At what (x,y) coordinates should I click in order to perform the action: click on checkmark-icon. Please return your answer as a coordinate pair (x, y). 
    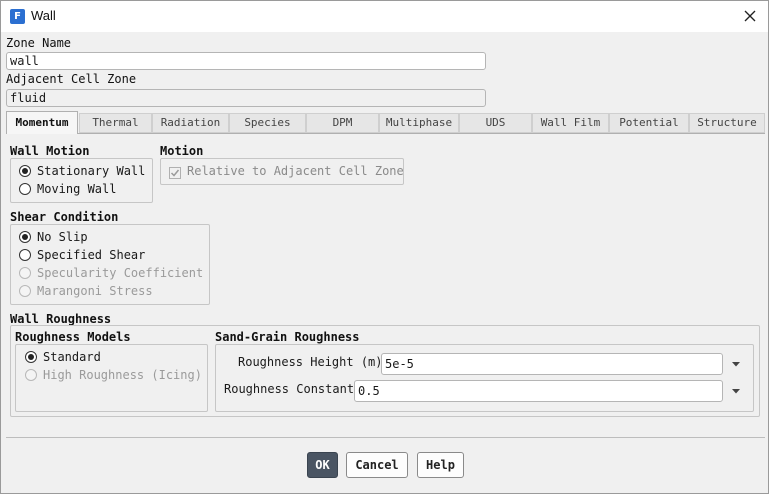
    Looking at the image, I should click on (175, 173).